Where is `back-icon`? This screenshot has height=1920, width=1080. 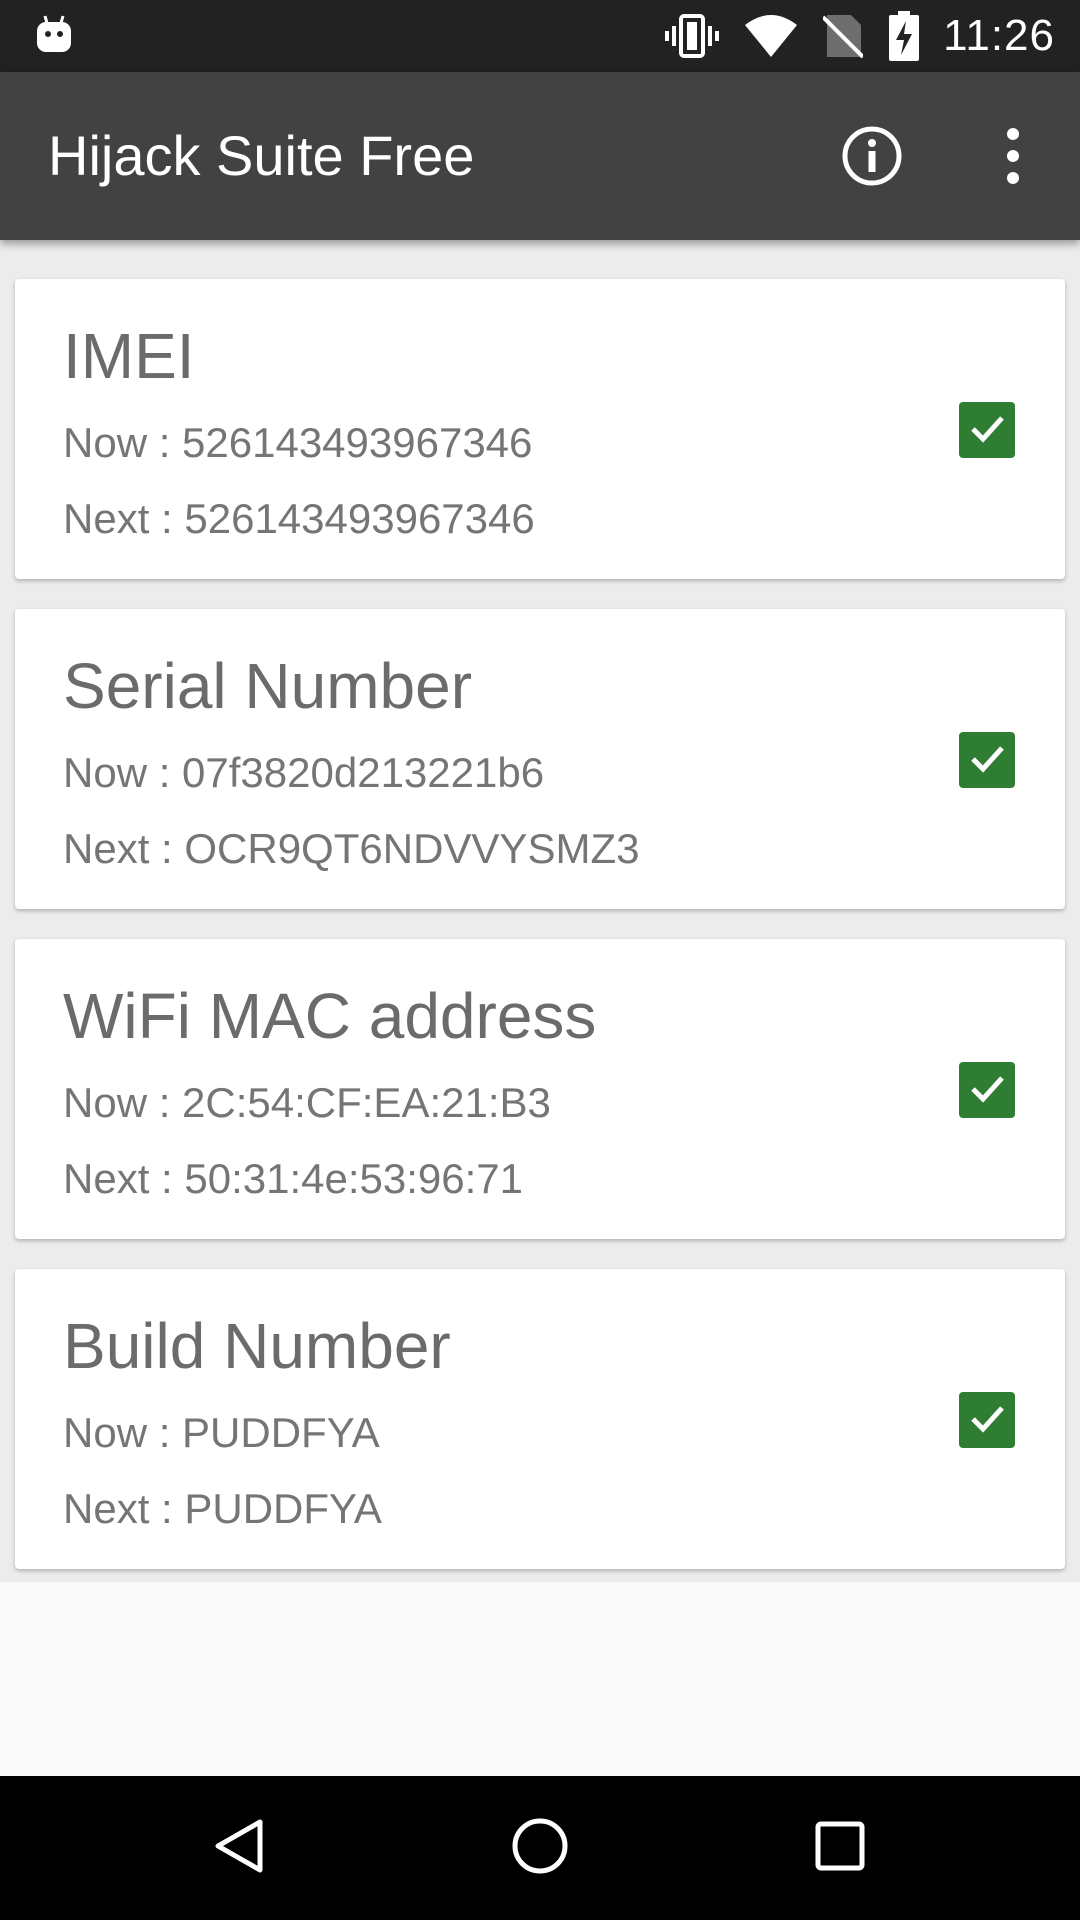 back-icon is located at coordinates (240, 1848).